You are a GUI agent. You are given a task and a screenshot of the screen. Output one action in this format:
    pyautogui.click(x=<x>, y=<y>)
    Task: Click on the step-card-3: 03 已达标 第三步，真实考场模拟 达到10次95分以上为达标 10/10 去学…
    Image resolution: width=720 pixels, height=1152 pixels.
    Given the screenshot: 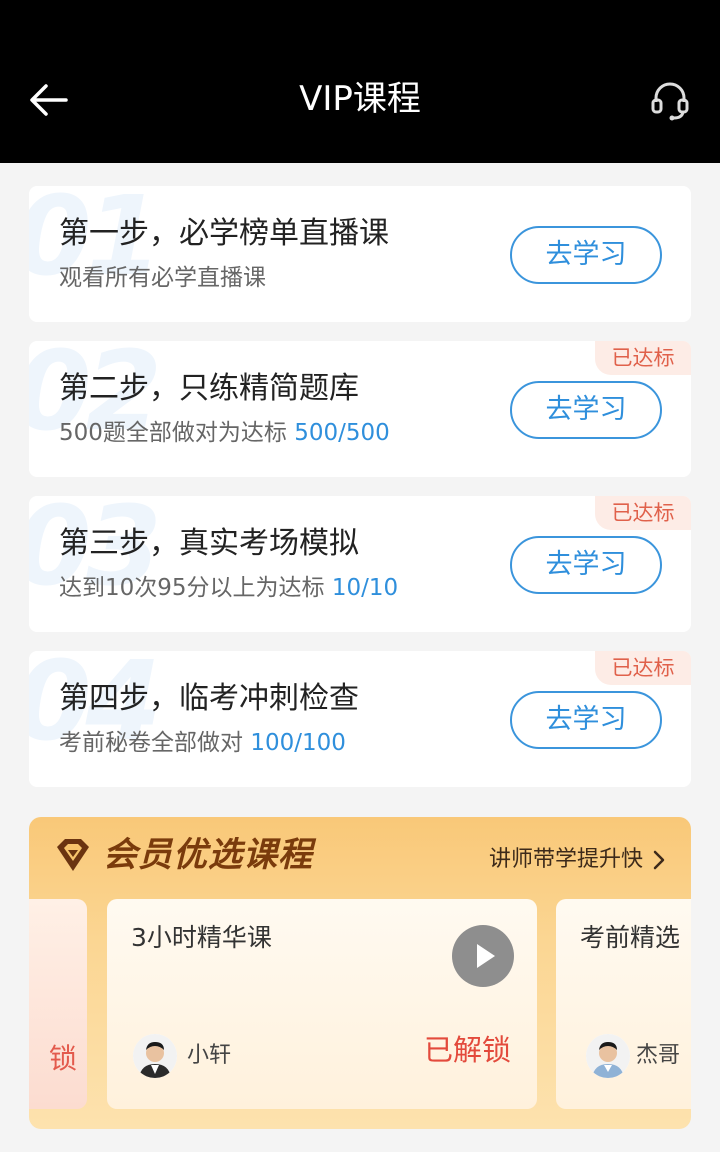 What is the action you would take?
    pyautogui.click(x=360, y=564)
    